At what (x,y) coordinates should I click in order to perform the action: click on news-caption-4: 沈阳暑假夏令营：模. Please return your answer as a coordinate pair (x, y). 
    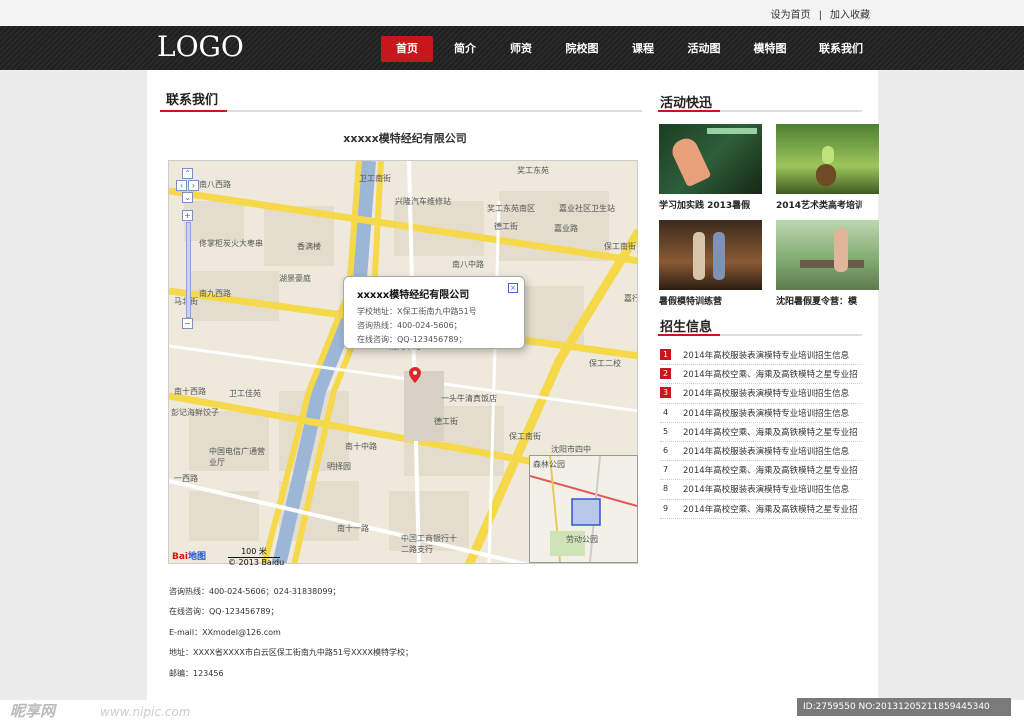
    Looking at the image, I should click on (819, 300).